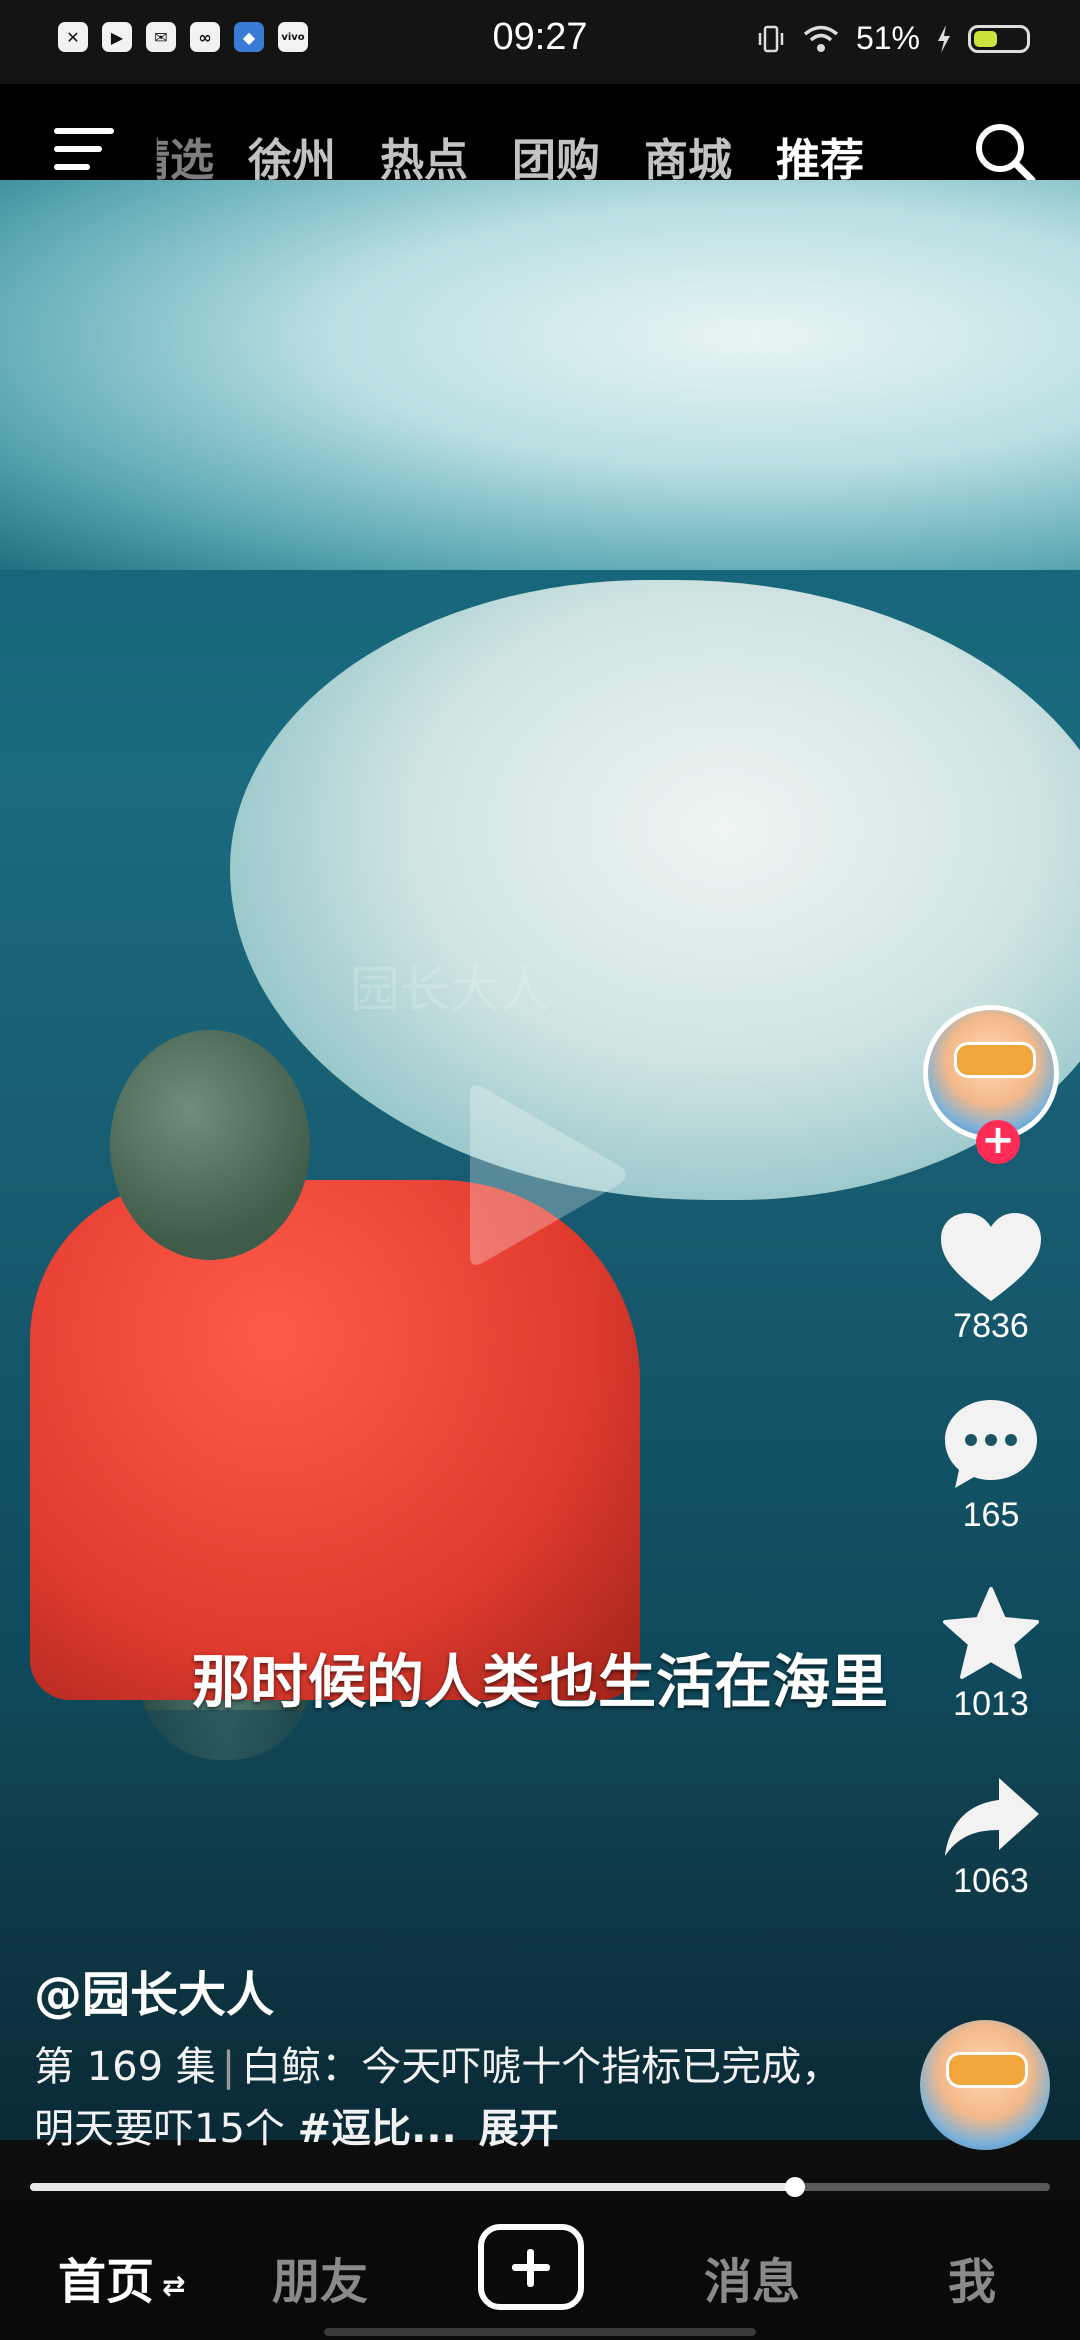 The height and width of the screenshot is (2340, 1080). I want to click on video-progress-bar, so click(540, 2187).